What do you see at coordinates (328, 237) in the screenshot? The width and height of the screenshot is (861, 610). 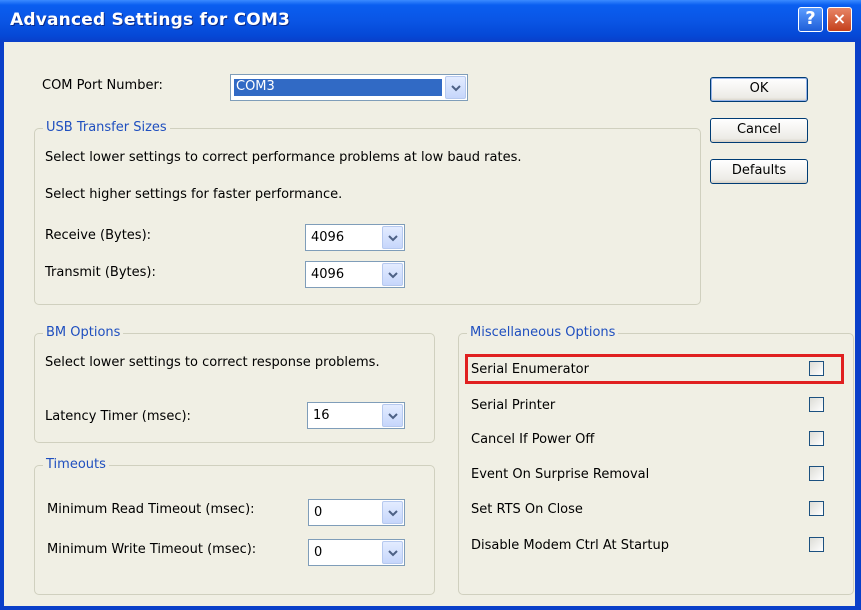 I see `receive-bytes-value: 4096` at bounding box center [328, 237].